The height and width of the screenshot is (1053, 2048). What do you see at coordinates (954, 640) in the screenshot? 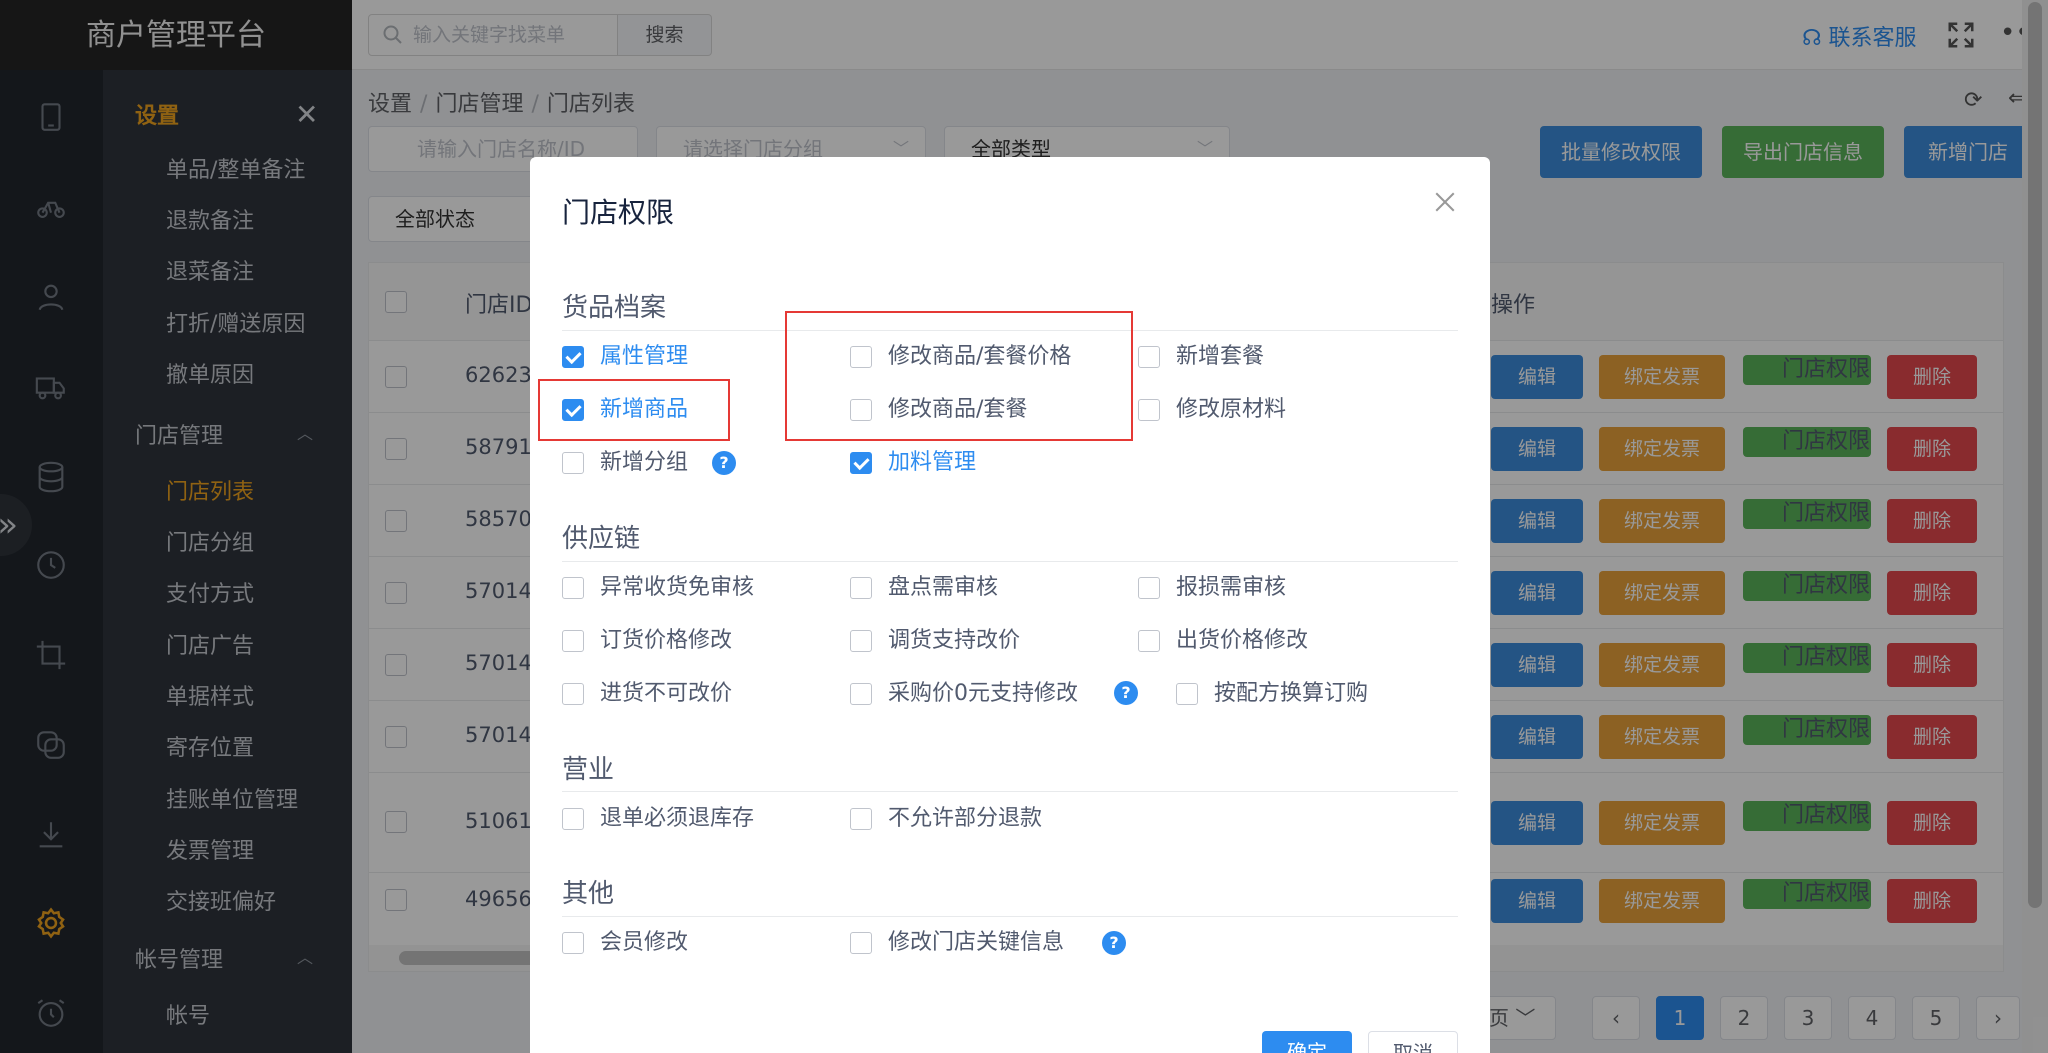
I see `permission-label: 调货支持改价` at bounding box center [954, 640].